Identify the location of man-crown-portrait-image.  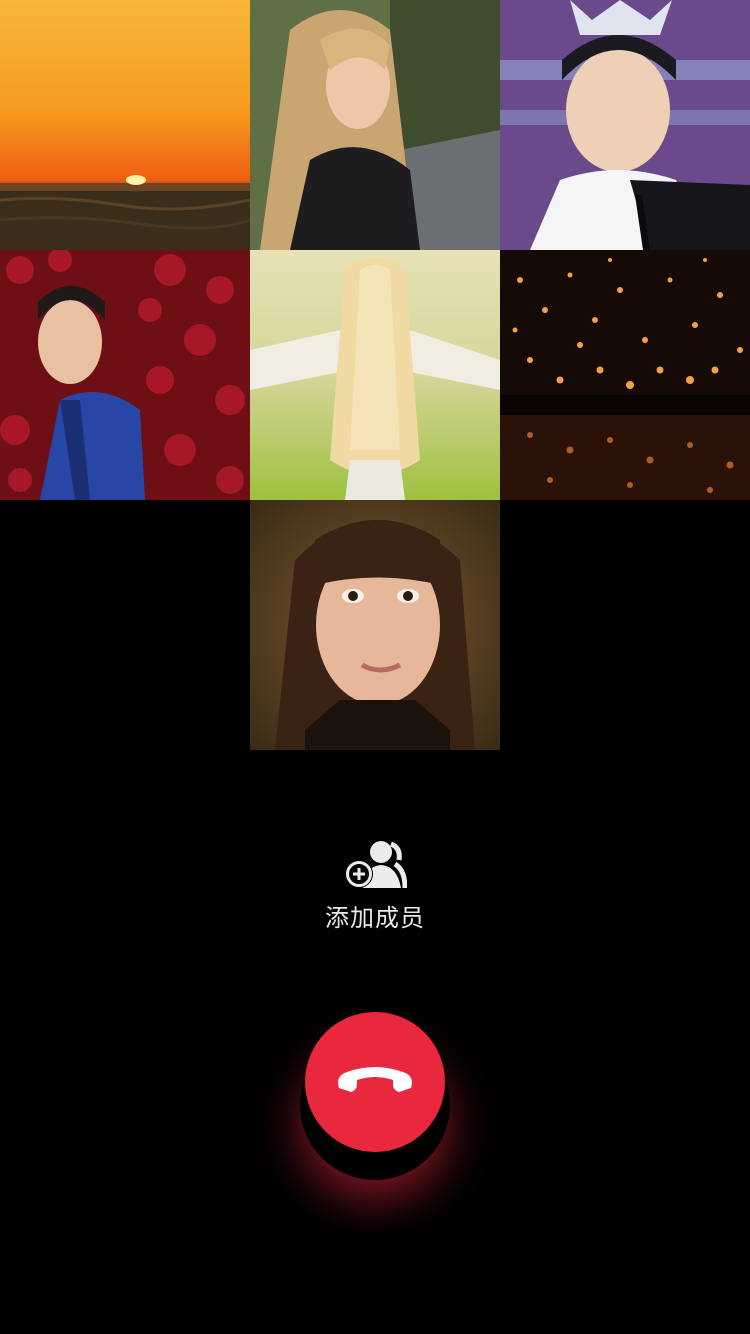
(625, 125).